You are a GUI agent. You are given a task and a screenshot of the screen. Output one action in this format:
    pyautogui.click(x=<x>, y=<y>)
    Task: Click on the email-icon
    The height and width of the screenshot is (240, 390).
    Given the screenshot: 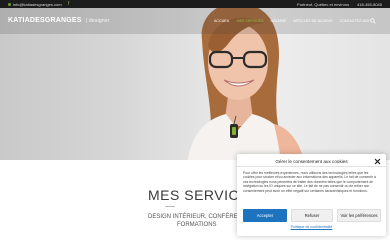 What is the action you would take?
    pyautogui.click(x=9, y=4)
    